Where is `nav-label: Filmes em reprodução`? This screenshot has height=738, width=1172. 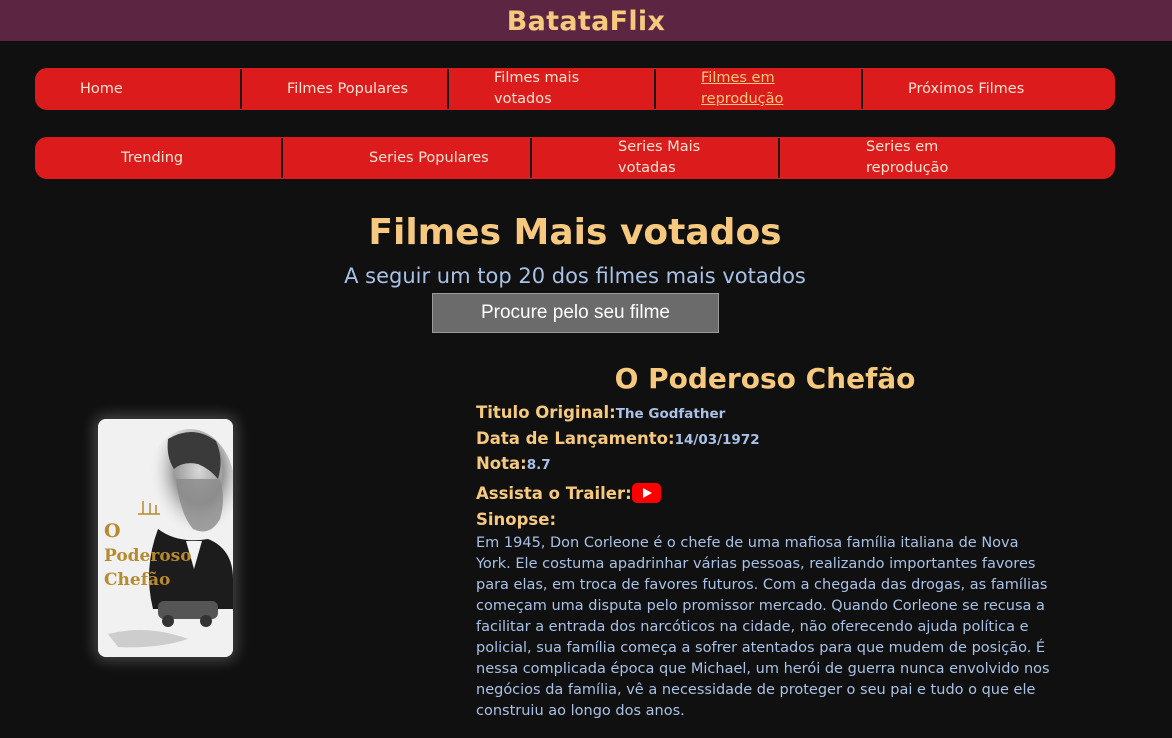
nav-label: Filmes em reprodução is located at coordinates (742, 88).